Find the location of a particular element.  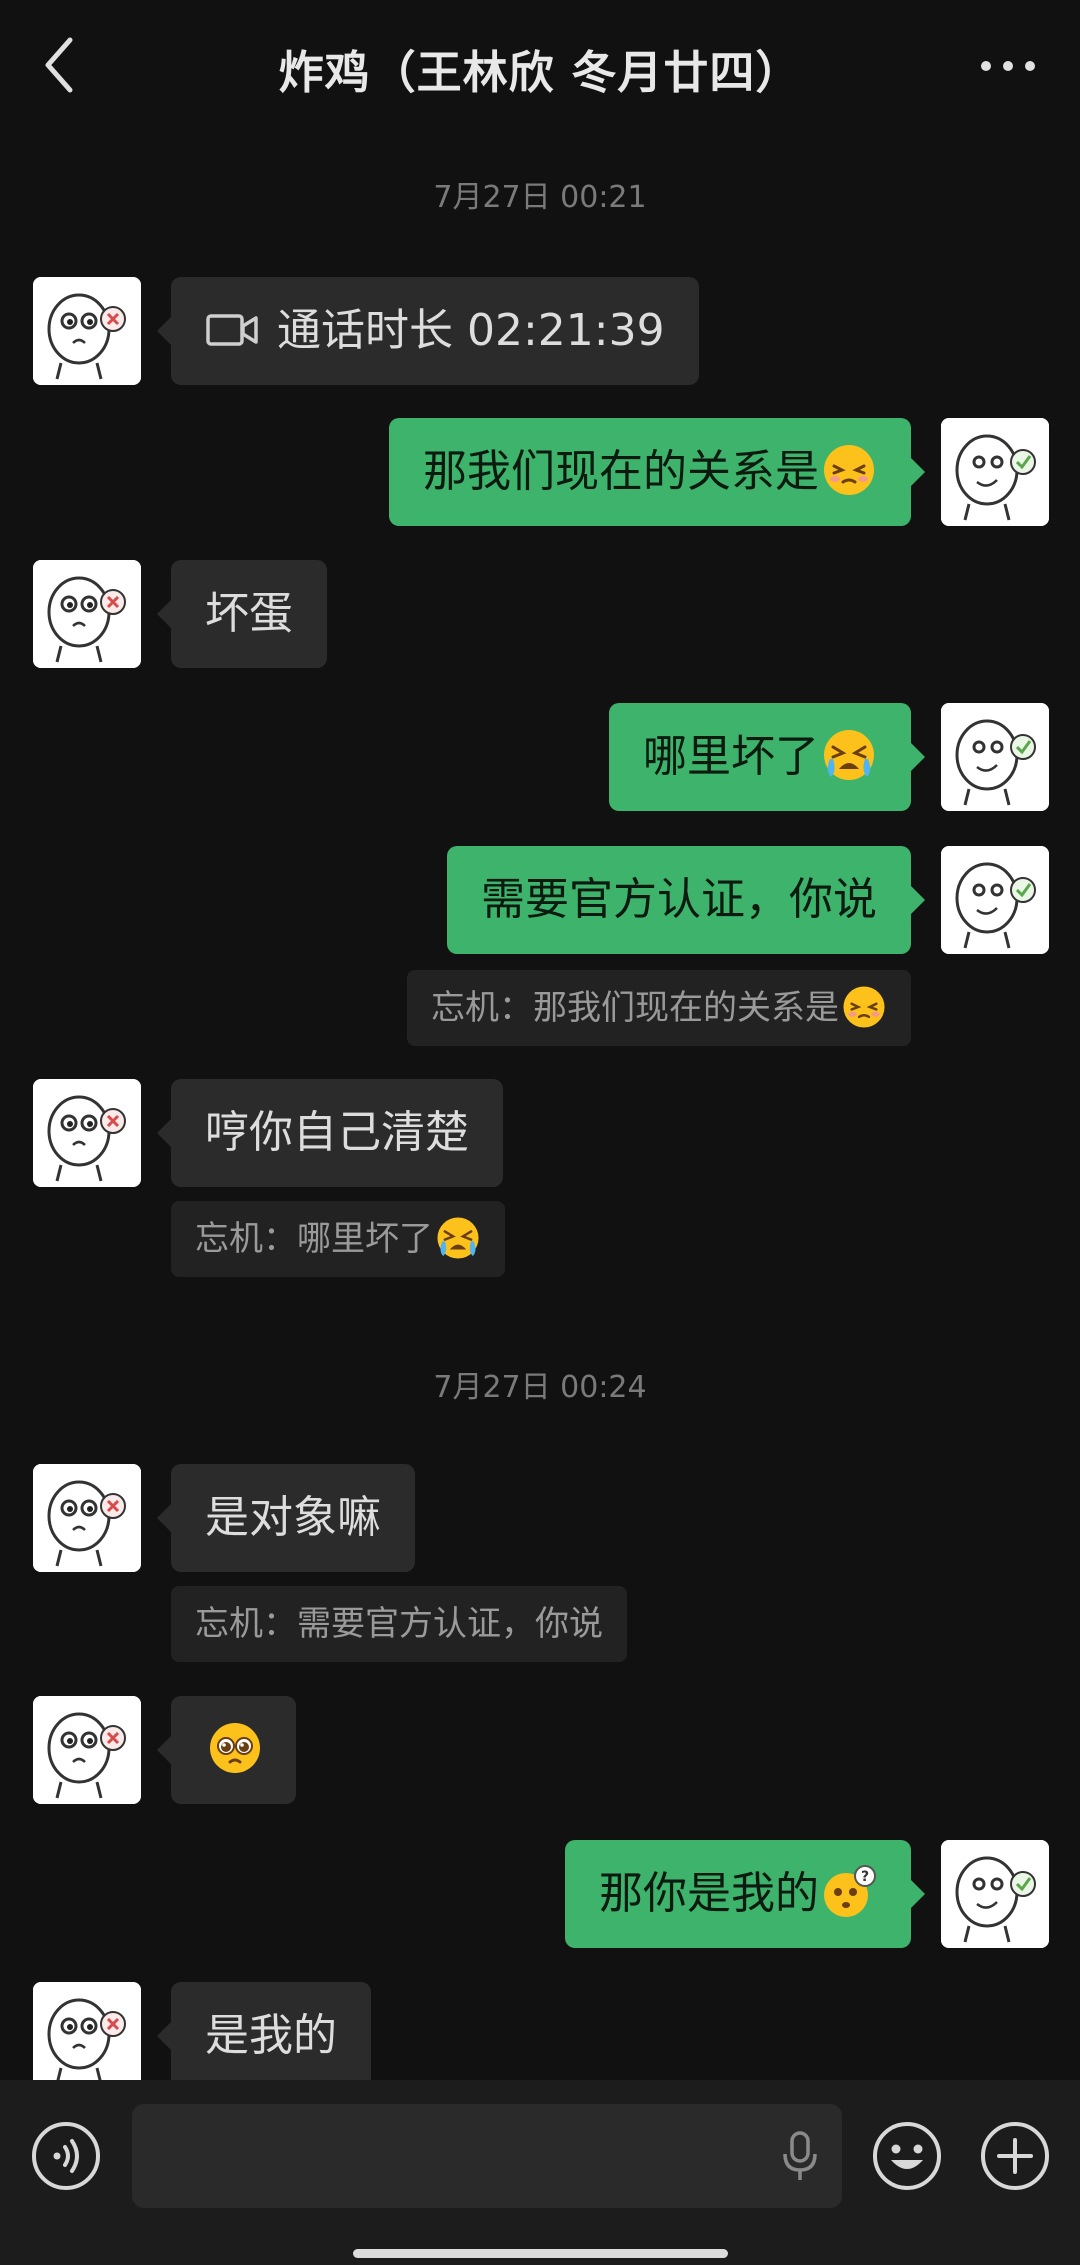

message-bubble-incoming is located at coordinates (226, 1750).